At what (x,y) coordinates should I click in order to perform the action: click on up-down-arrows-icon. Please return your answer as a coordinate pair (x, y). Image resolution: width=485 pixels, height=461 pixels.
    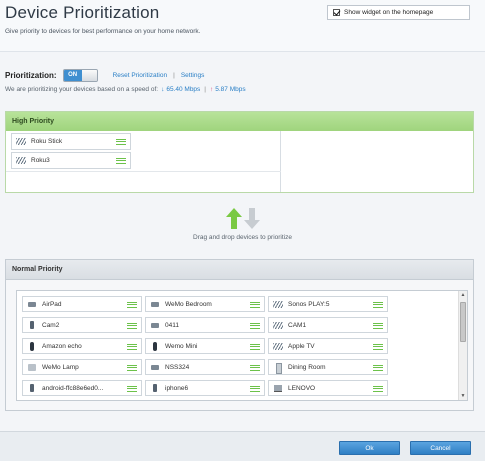
    Looking at the image, I should click on (242, 218).